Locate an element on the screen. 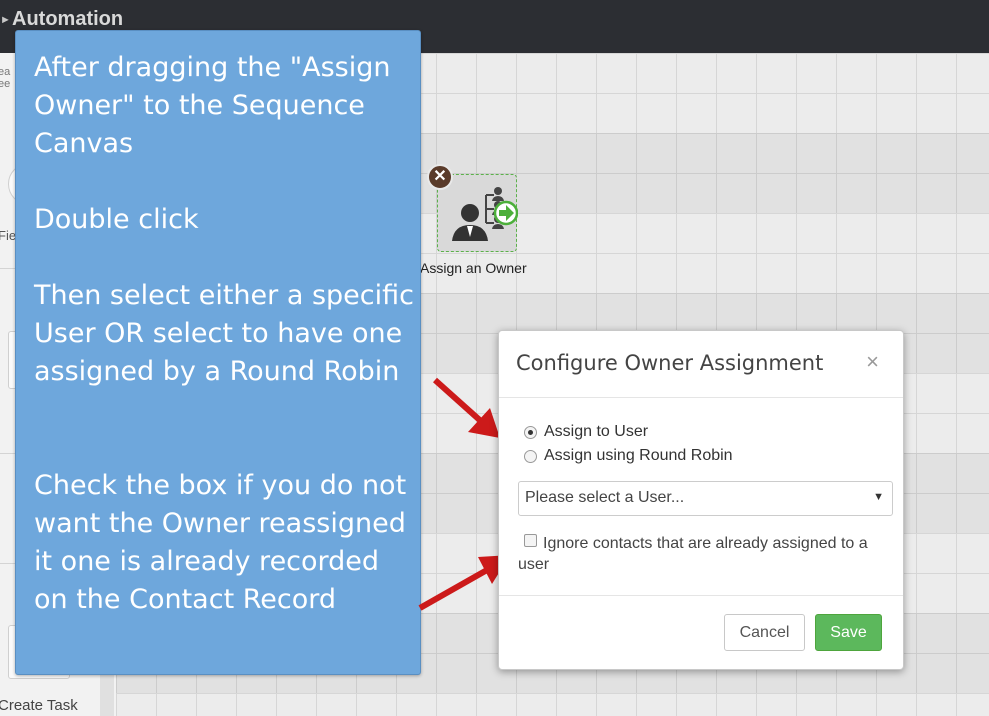  save-button: Save is located at coordinates (848, 632).